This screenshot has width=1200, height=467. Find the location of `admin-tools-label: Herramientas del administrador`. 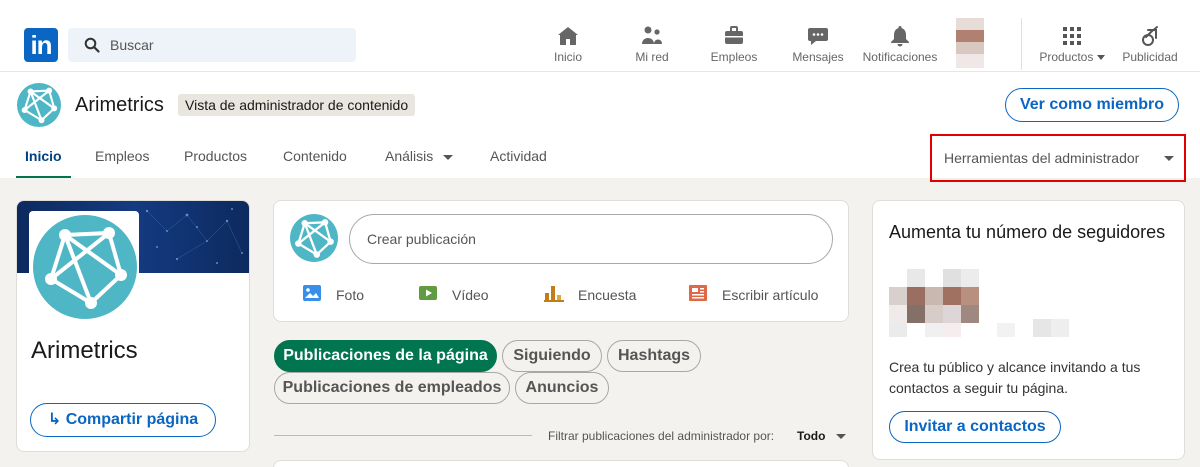

admin-tools-label: Herramientas del administrador is located at coordinates (1042, 158).